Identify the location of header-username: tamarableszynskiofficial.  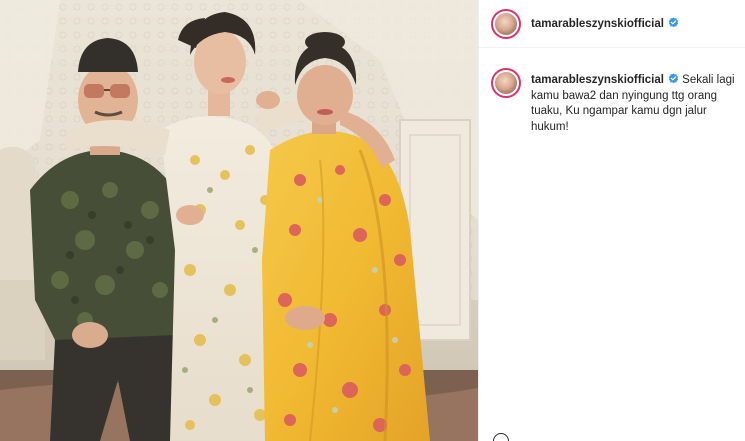
(597, 24).